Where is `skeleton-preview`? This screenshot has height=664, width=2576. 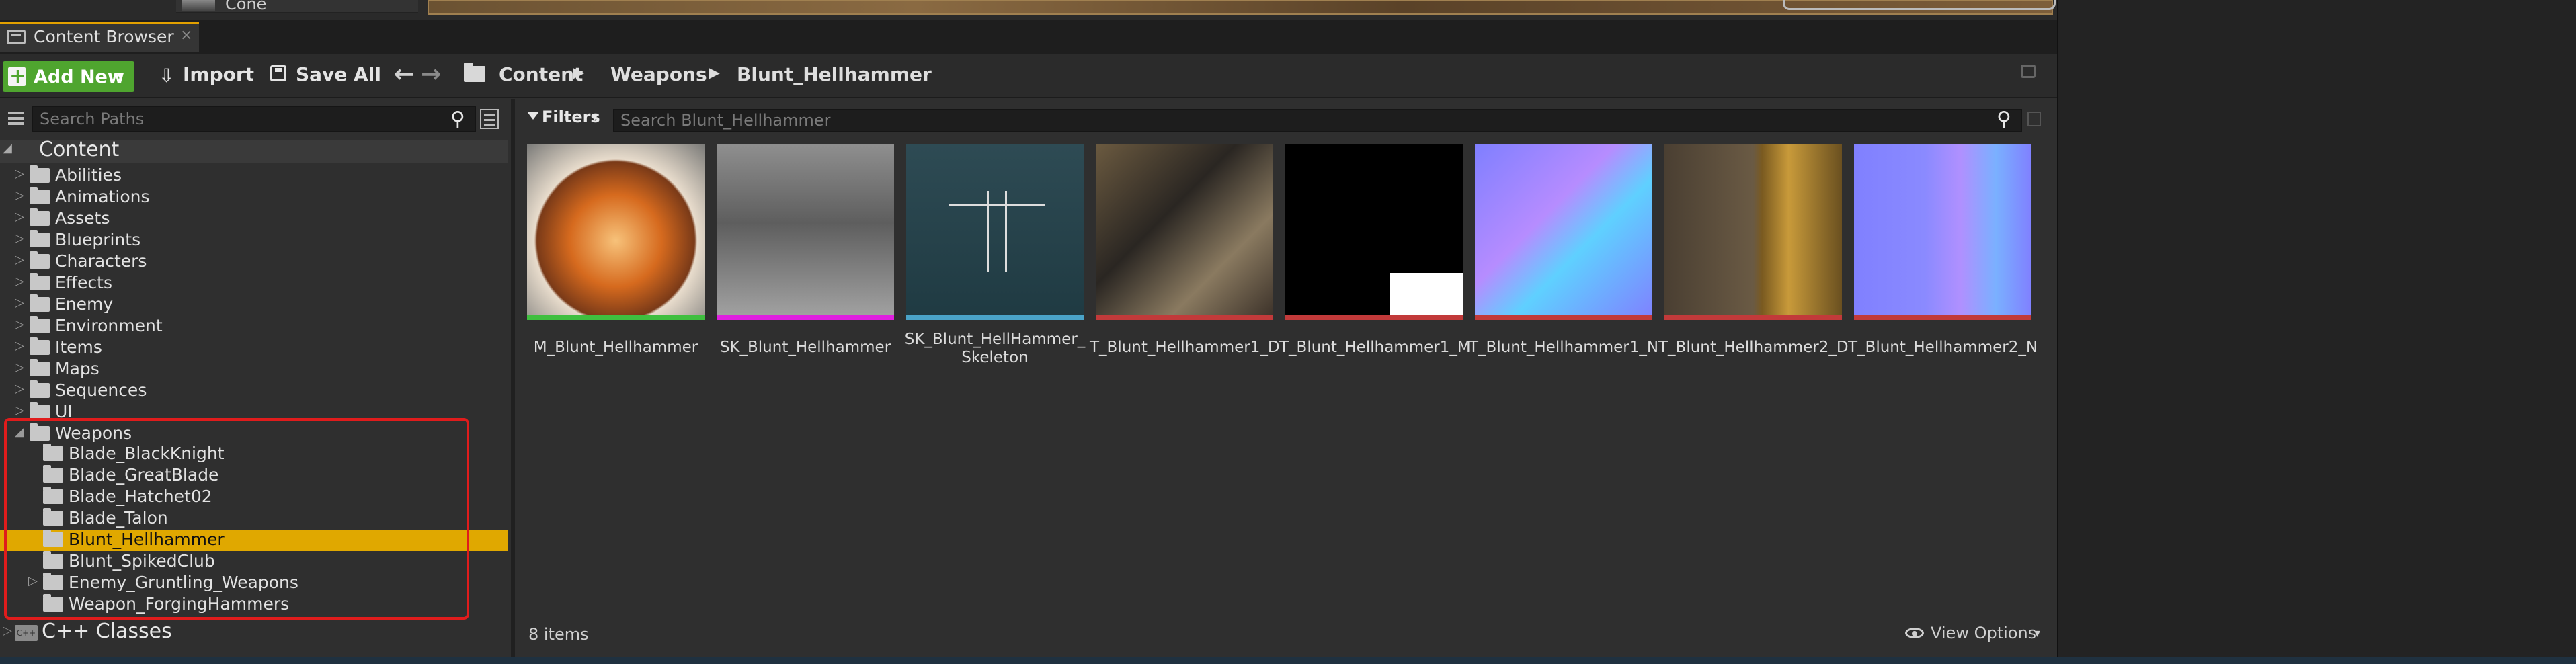 skeleton-preview is located at coordinates (997, 232).